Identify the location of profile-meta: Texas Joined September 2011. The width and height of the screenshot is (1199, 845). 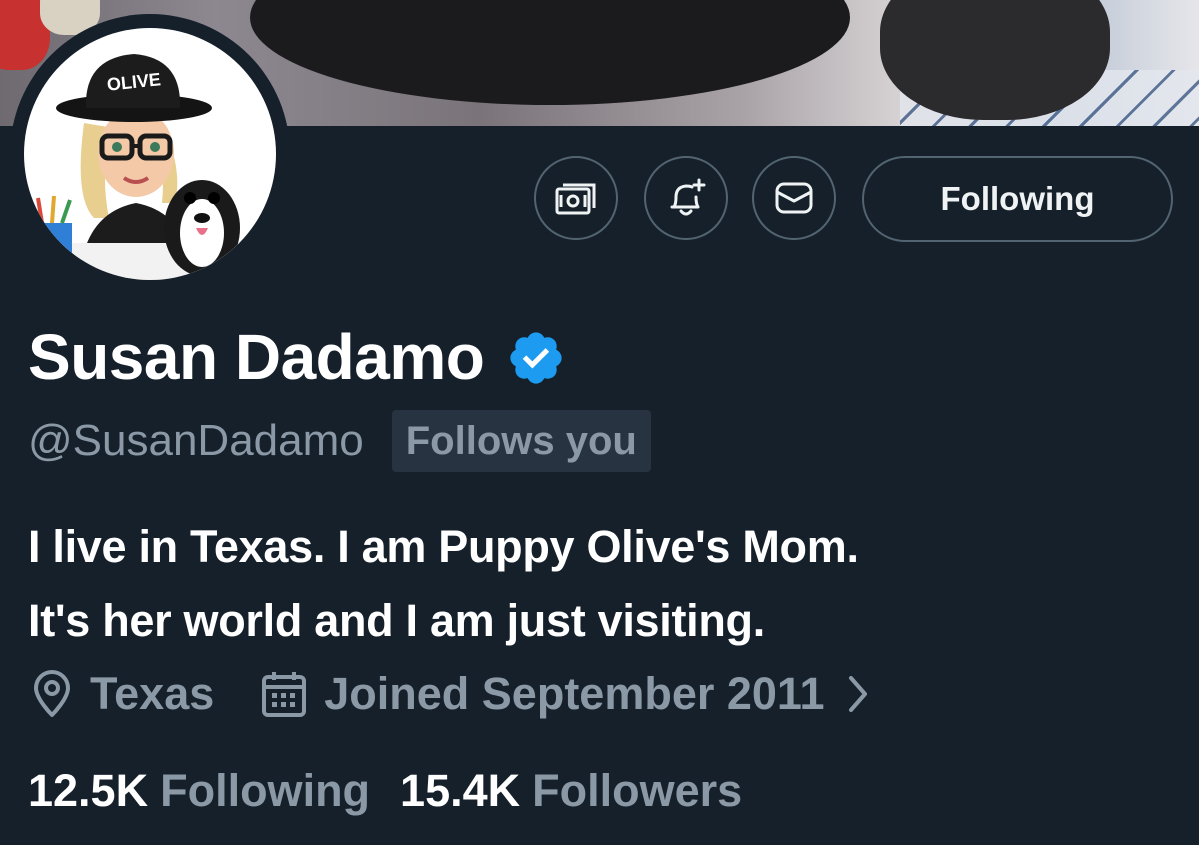
(459, 694).